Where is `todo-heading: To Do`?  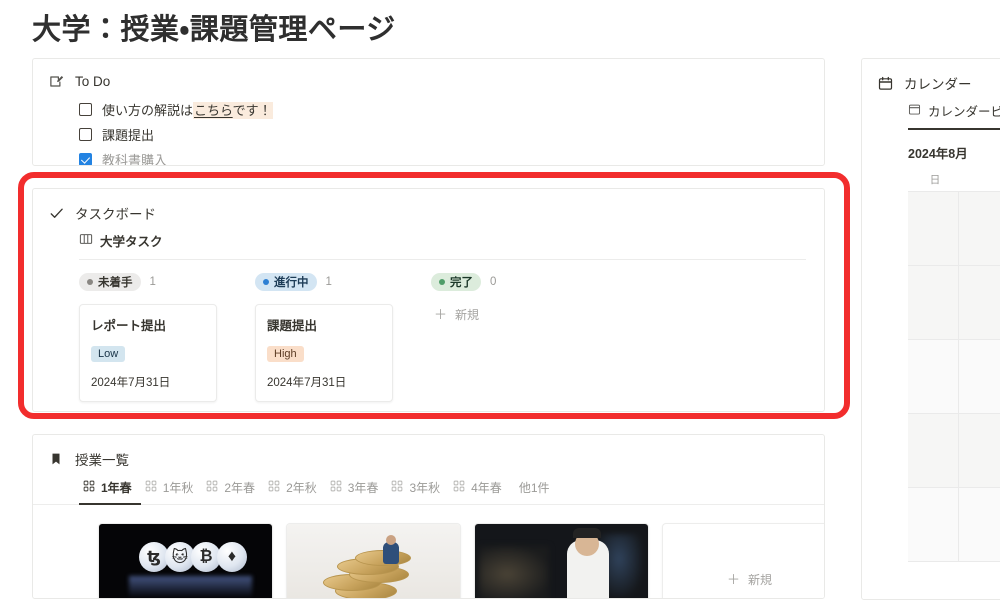
todo-heading: To Do is located at coordinates (93, 81).